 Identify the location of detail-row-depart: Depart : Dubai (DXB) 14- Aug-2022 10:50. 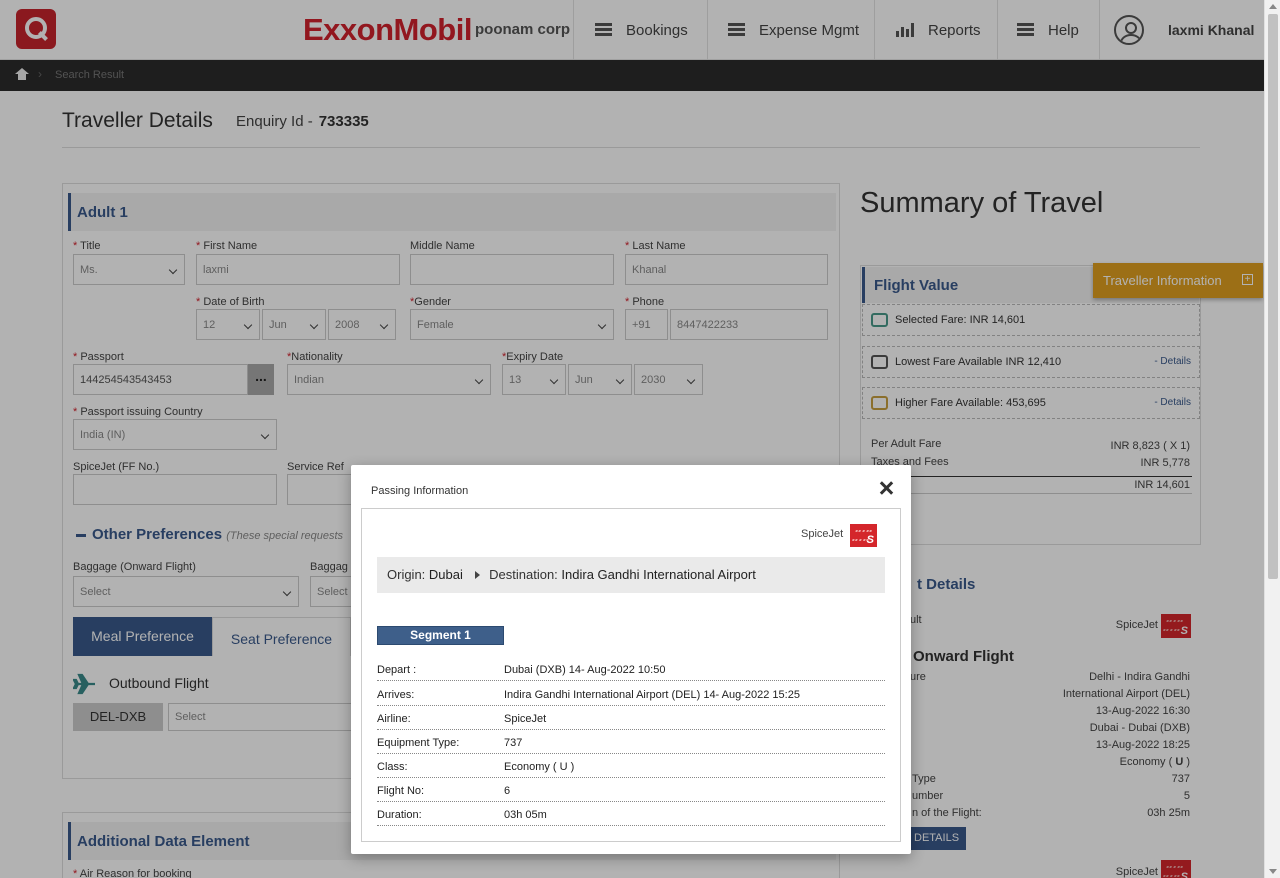
(631, 669).